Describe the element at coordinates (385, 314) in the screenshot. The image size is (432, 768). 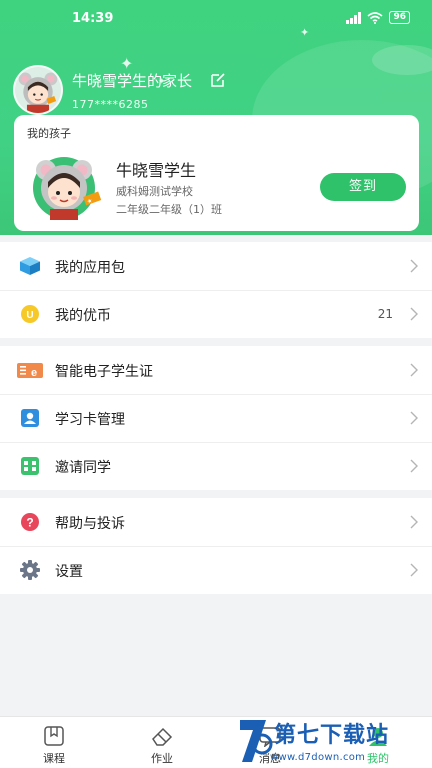
I see `coin-count: 21` at that location.